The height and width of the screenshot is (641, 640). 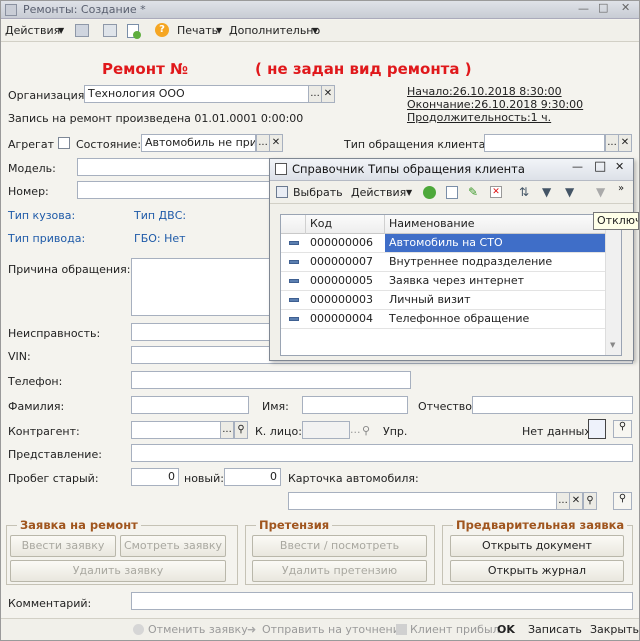 What do you see at coordinates (339, 571) in the screenshot?
I see `delete-claim-button: Удалить претензию` at bounding box center [339, 571].